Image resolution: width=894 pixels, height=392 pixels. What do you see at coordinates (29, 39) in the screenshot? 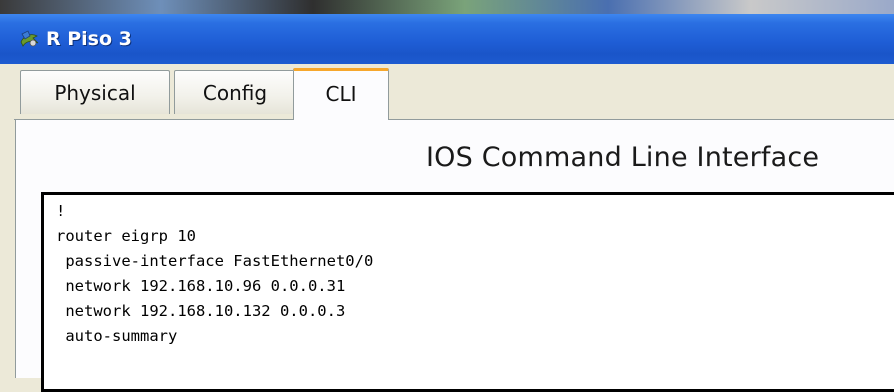
I see `packet-tracer-router-icon` at bounding box center [29, 39].